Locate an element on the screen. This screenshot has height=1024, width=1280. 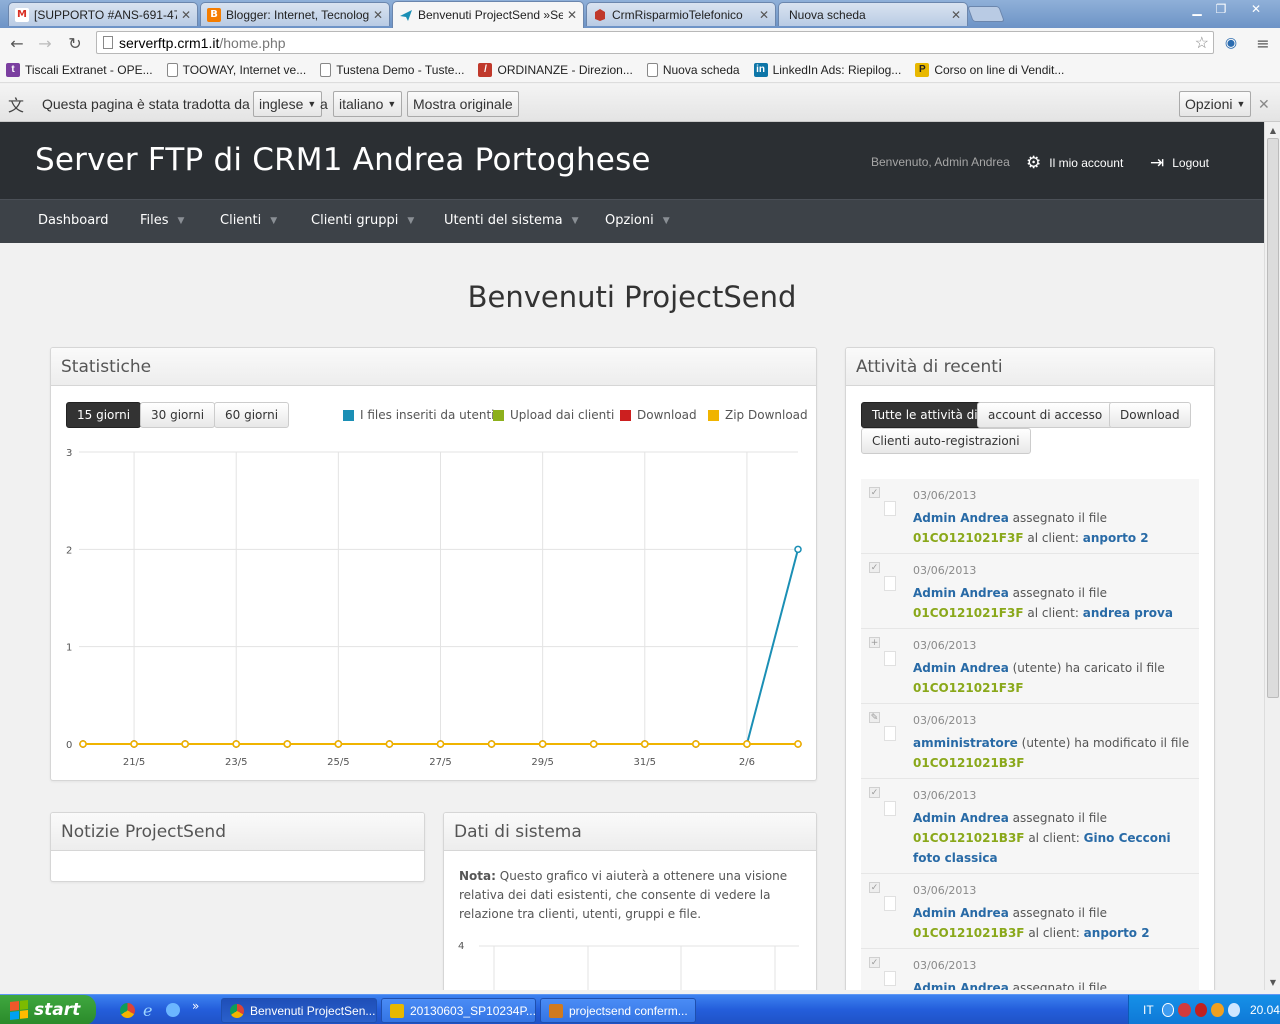
address-bar: serverftp.crm1.it/home.php ☆ is located at coordinates (655, 42).